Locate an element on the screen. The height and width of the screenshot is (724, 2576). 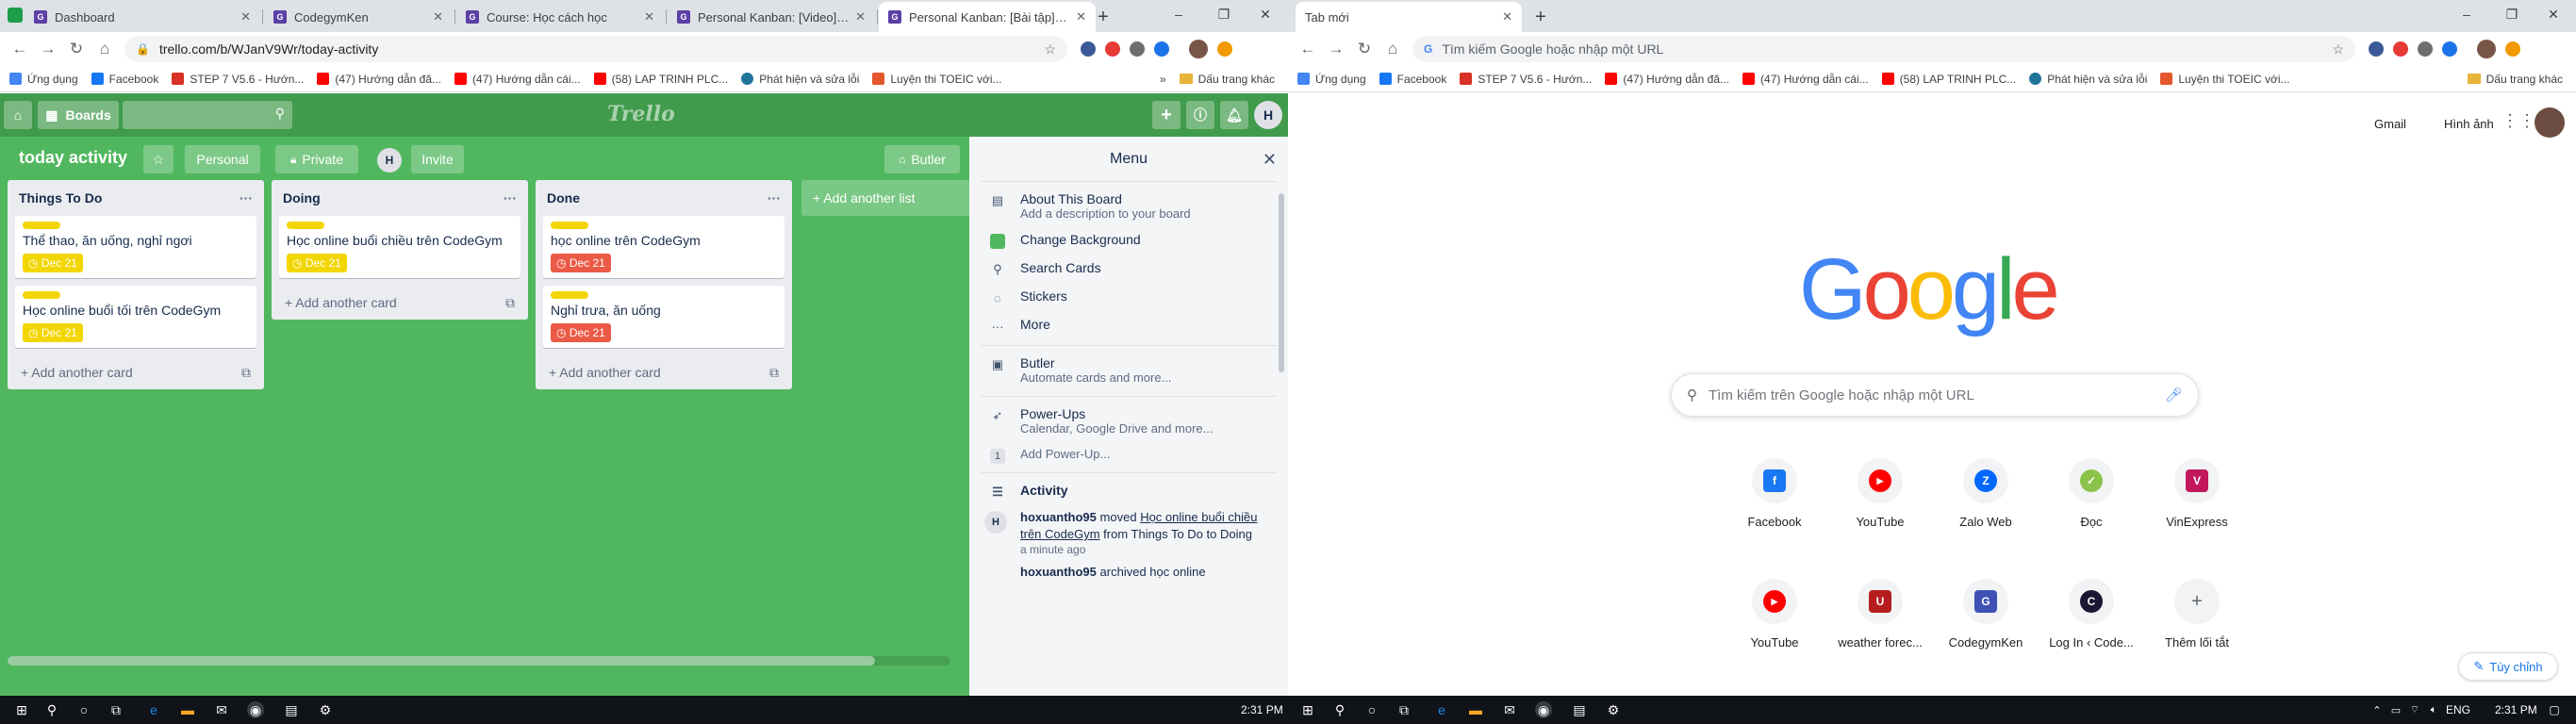
language-indicator: ENG is located at coordinates (2458, 709).